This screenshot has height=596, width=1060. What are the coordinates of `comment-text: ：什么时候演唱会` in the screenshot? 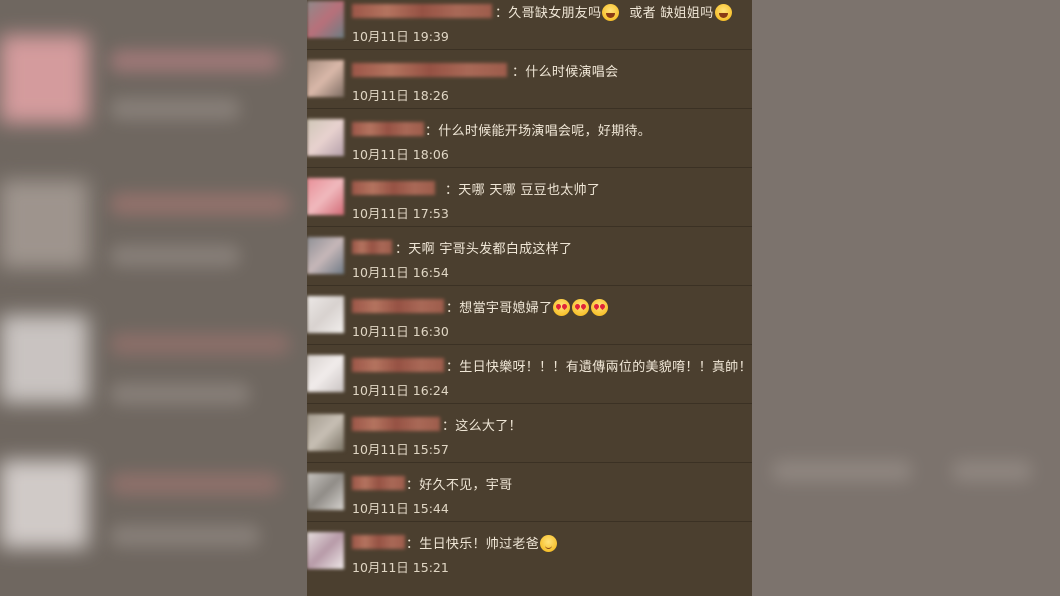 It's located at (565, 72).